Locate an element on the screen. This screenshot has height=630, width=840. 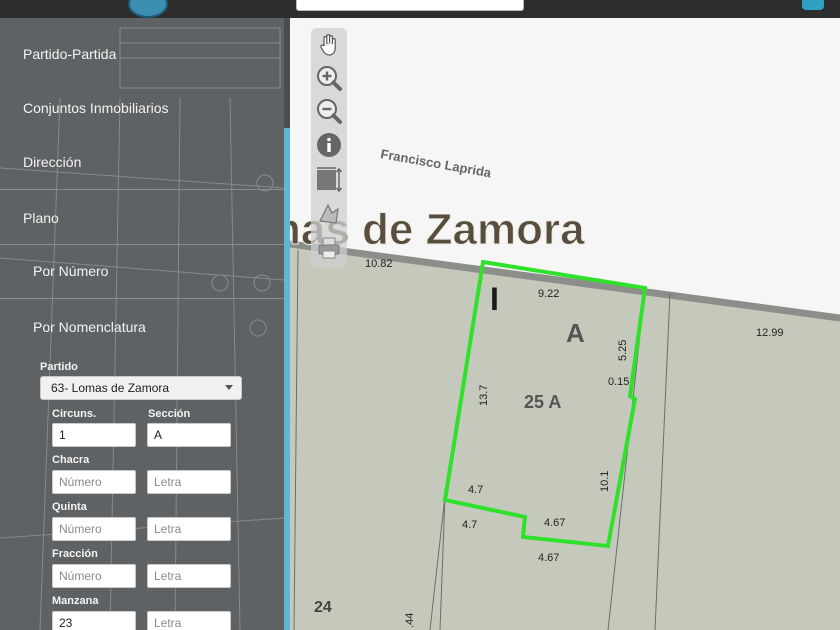
nav-por-nomenclatura: Por Nomenclatura is located at coordinates (142, 327).